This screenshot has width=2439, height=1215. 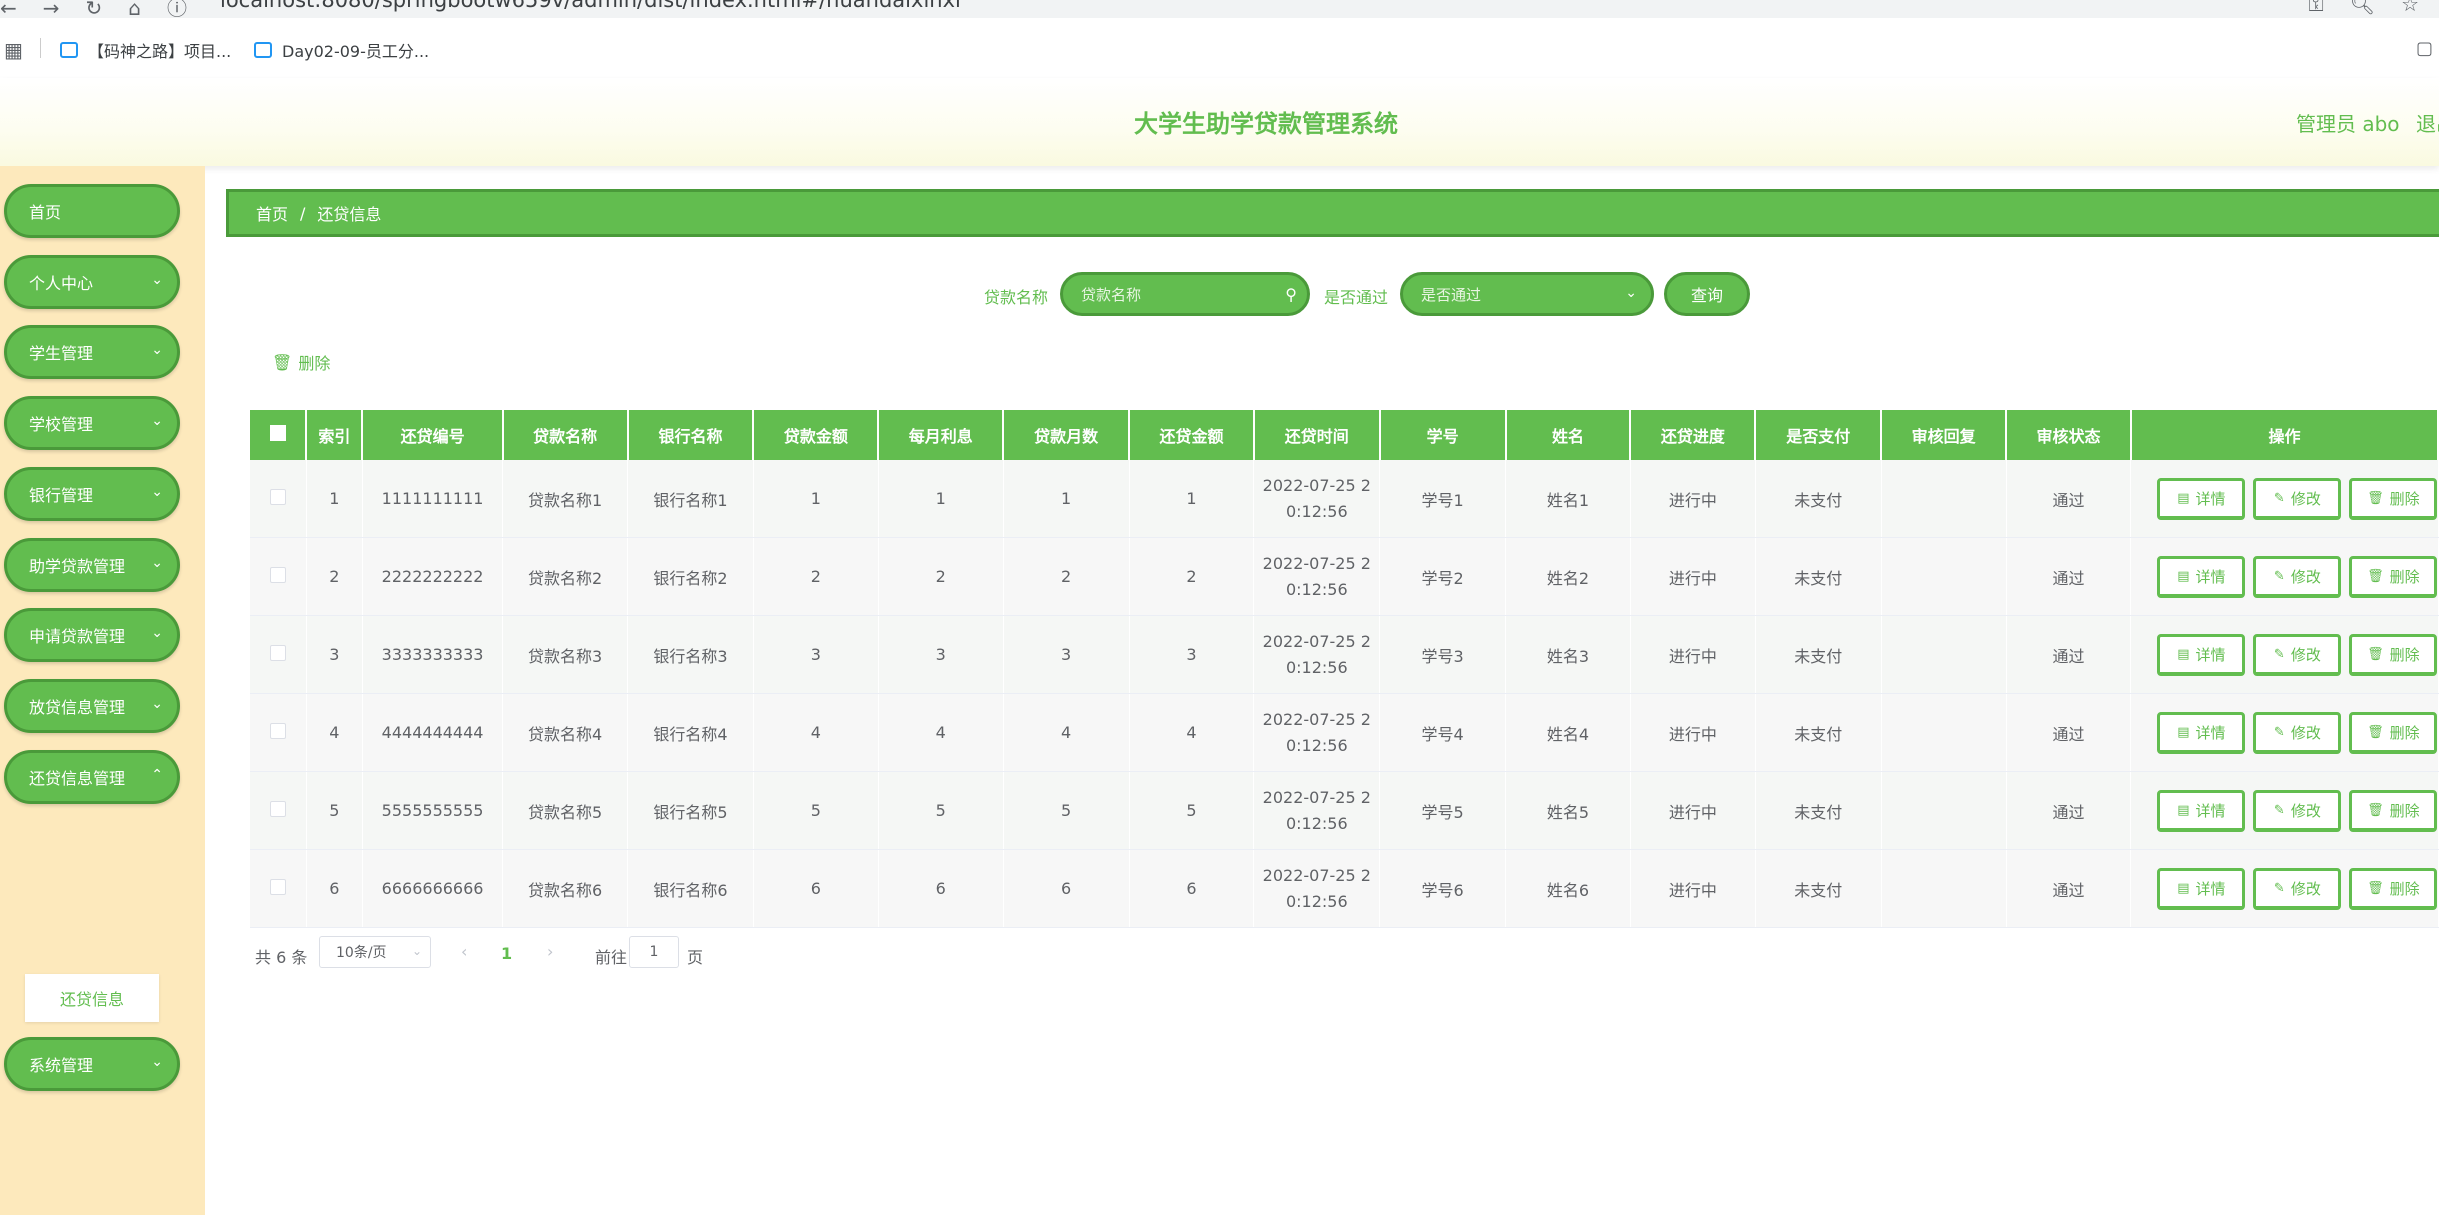 What do you see at coordinates (1219, 122) in the screenshot?
I see `app-header: 大学生助学贷款管理系统 管理员 abo 退出登录` at bounding box center [1219, 122].